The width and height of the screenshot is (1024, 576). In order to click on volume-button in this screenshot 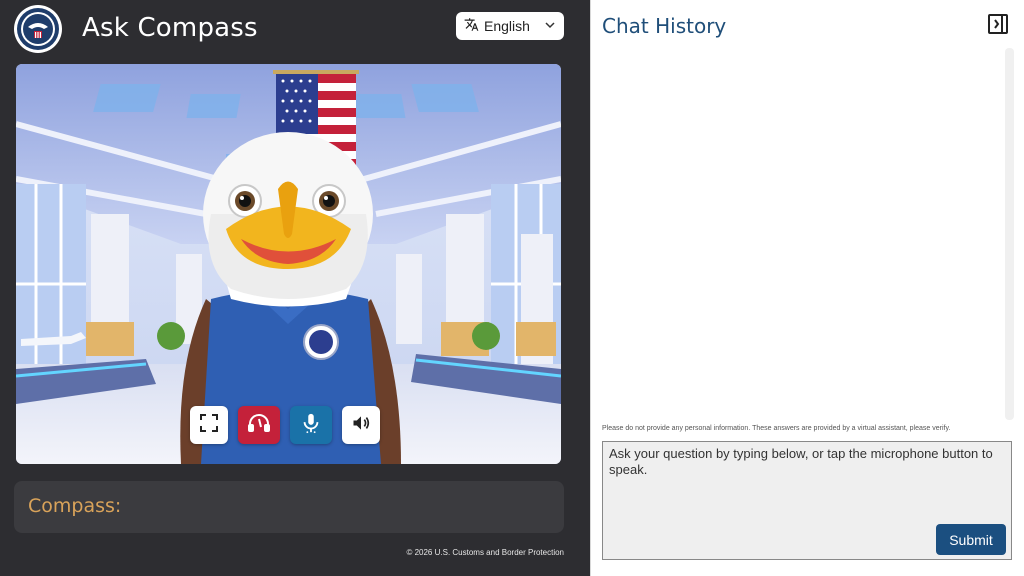, I will do `click(361, 425)`.